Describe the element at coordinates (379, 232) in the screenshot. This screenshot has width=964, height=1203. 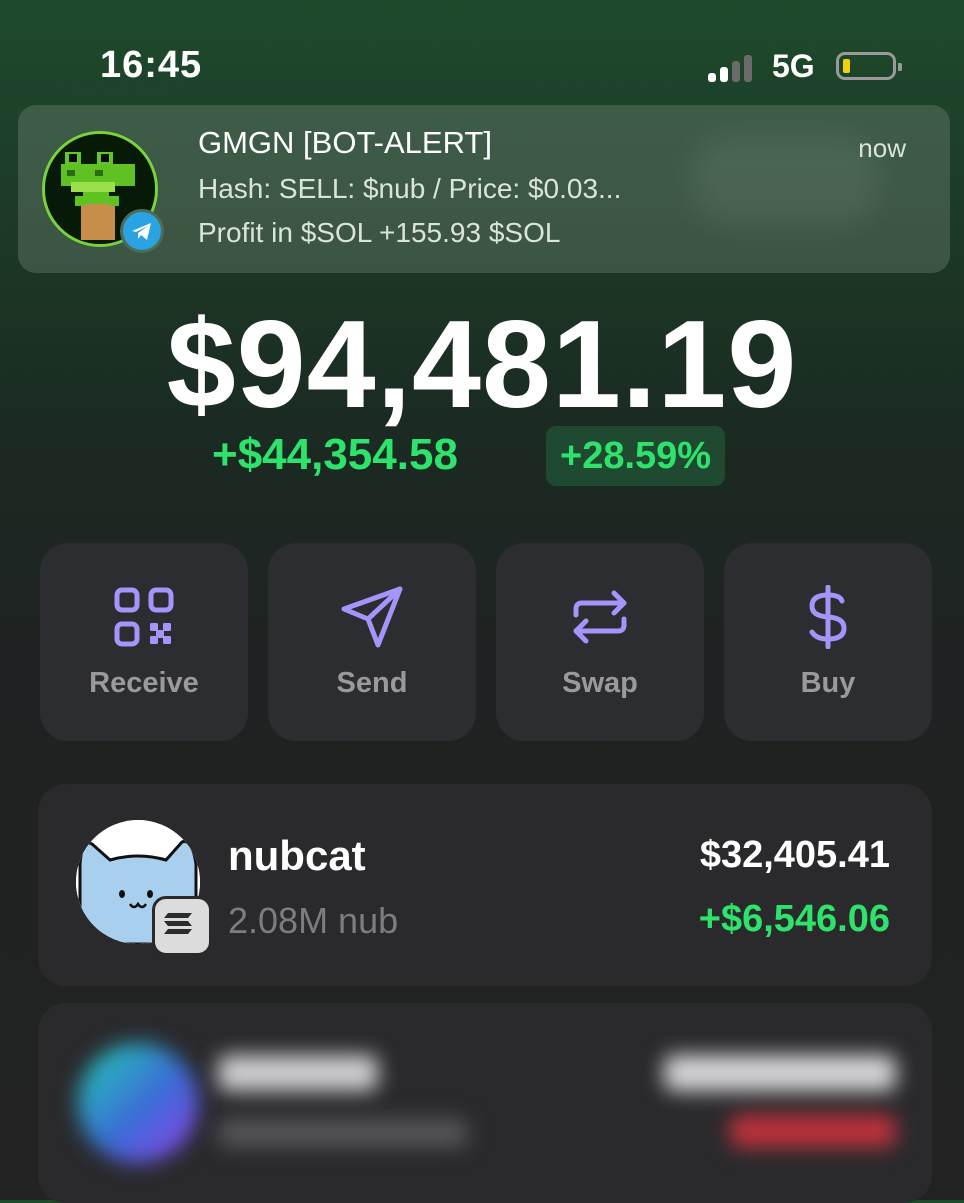
I see `notification-line-2: Profit in $SOL +155.93 $SOL` at that location.